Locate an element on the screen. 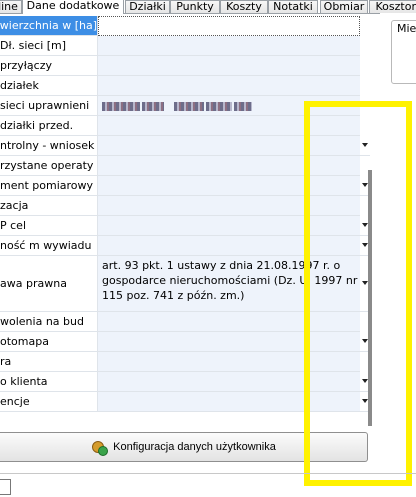 This screenshot has height=497, width=416. property-label-text: ność m wywiadu is located at coordinates (46, 245).